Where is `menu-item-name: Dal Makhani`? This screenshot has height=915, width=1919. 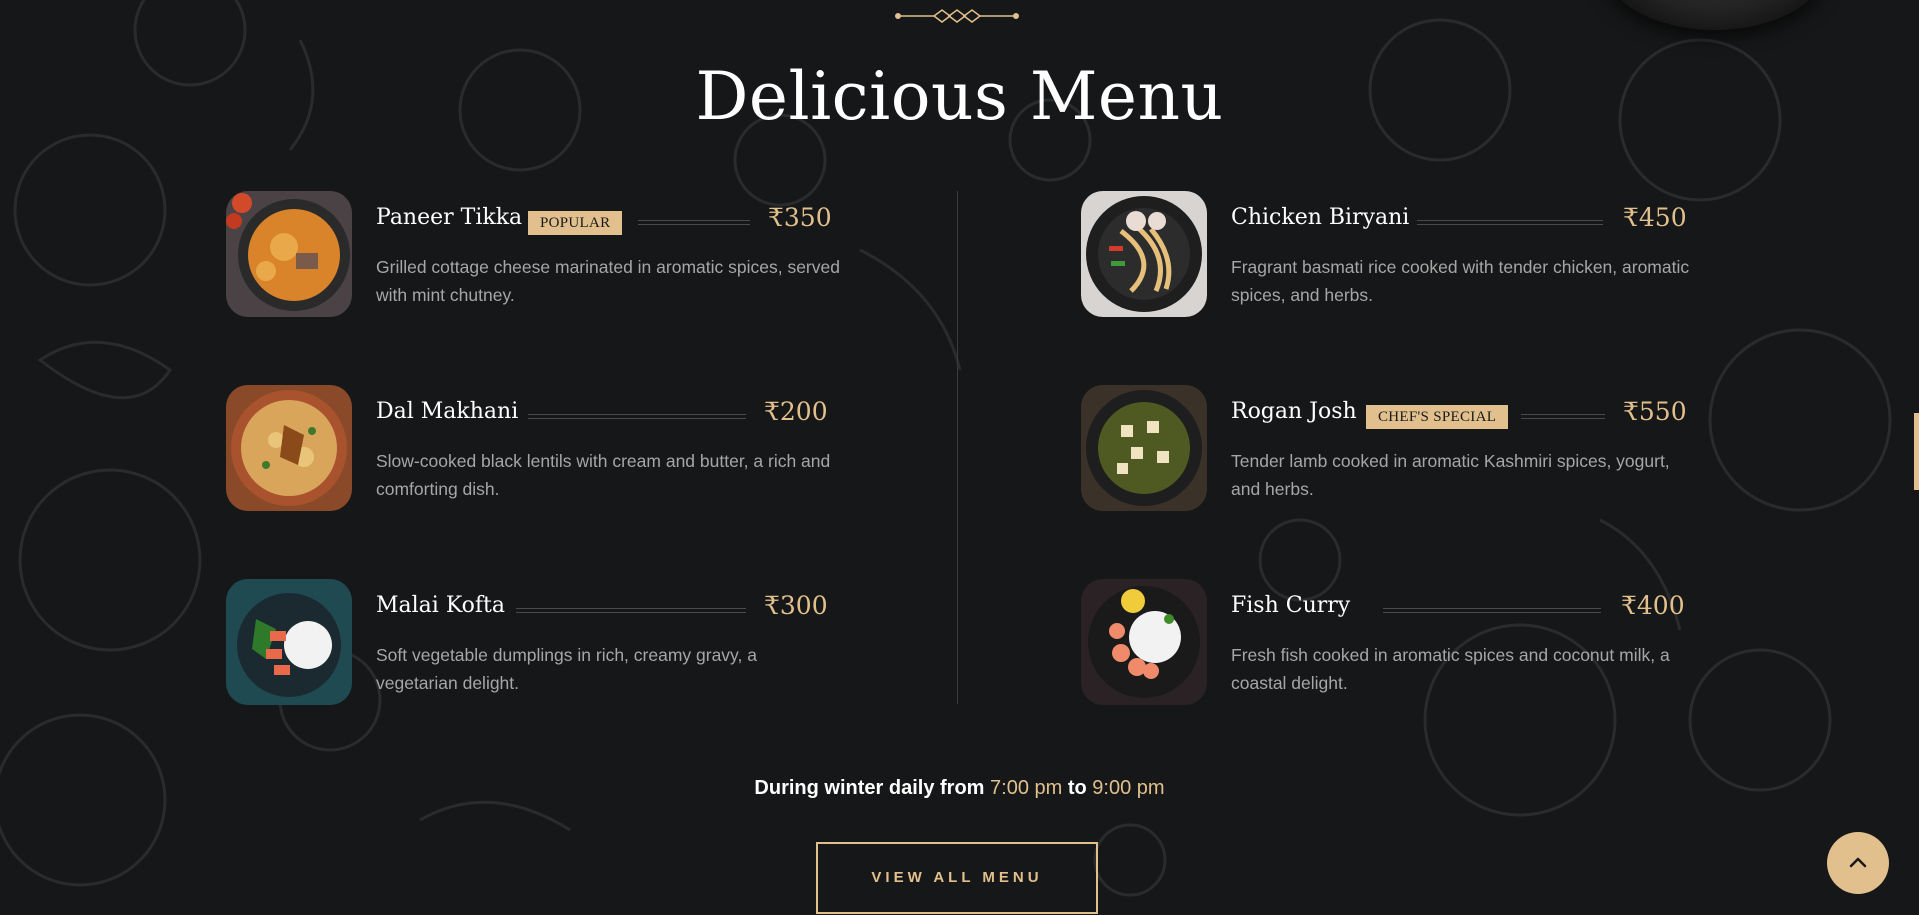 menu-item-name: Dal Makhani is located at coordinates (447, 411).